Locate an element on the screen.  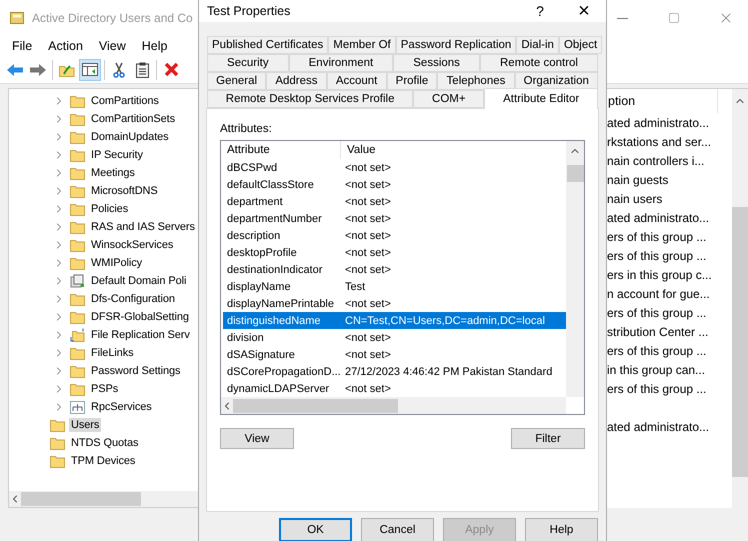
value-cell: 27/12/2023 4:46:42 PM Pakistan Standard is located at coordinates (446, 371).